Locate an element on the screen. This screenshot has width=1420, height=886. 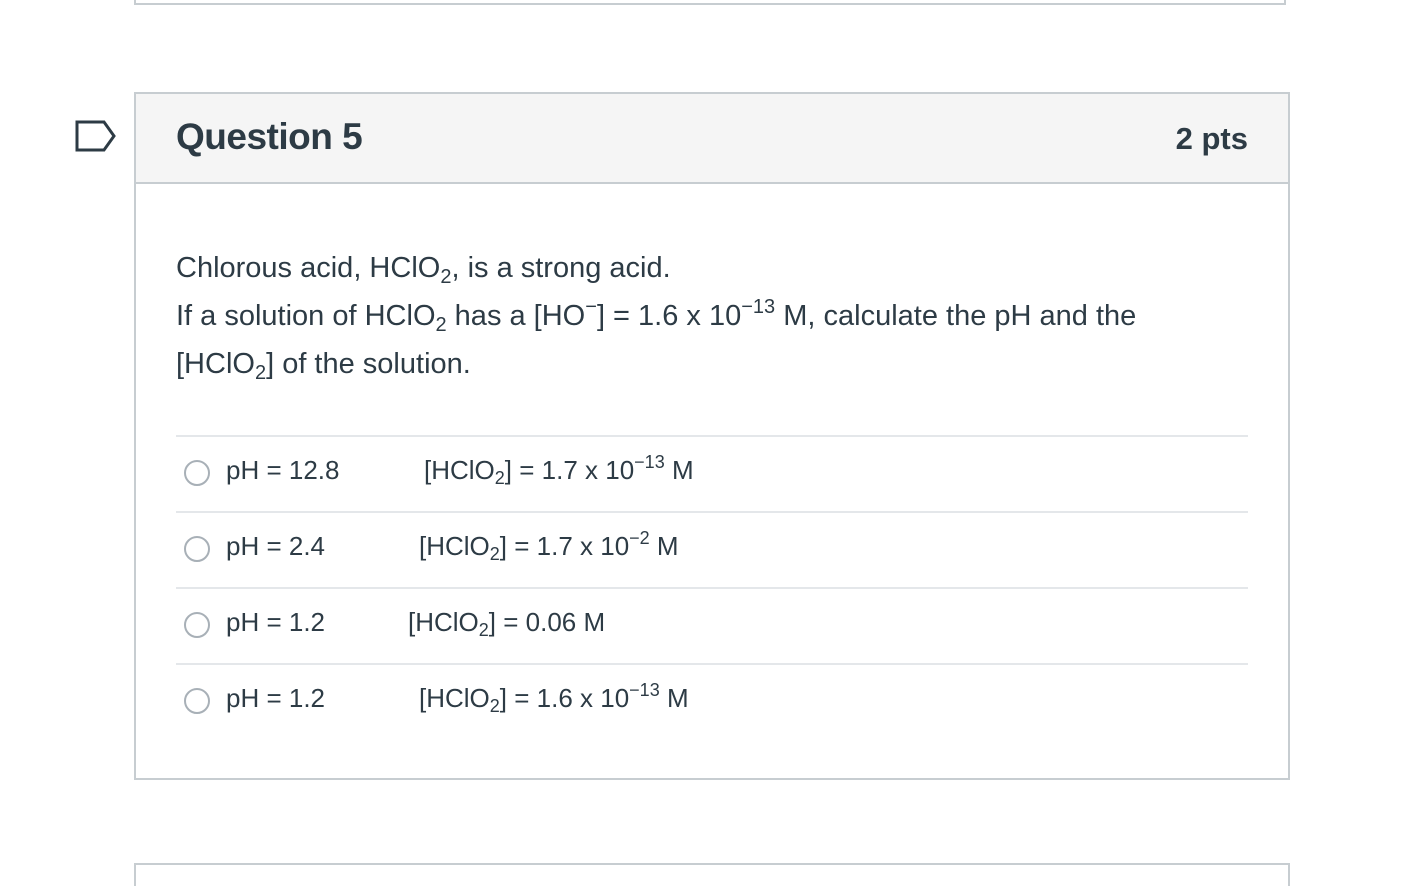
answer-option-3: pH = 1.2 [HClO2] = 0.06 M is located at coordinates (712, 625).